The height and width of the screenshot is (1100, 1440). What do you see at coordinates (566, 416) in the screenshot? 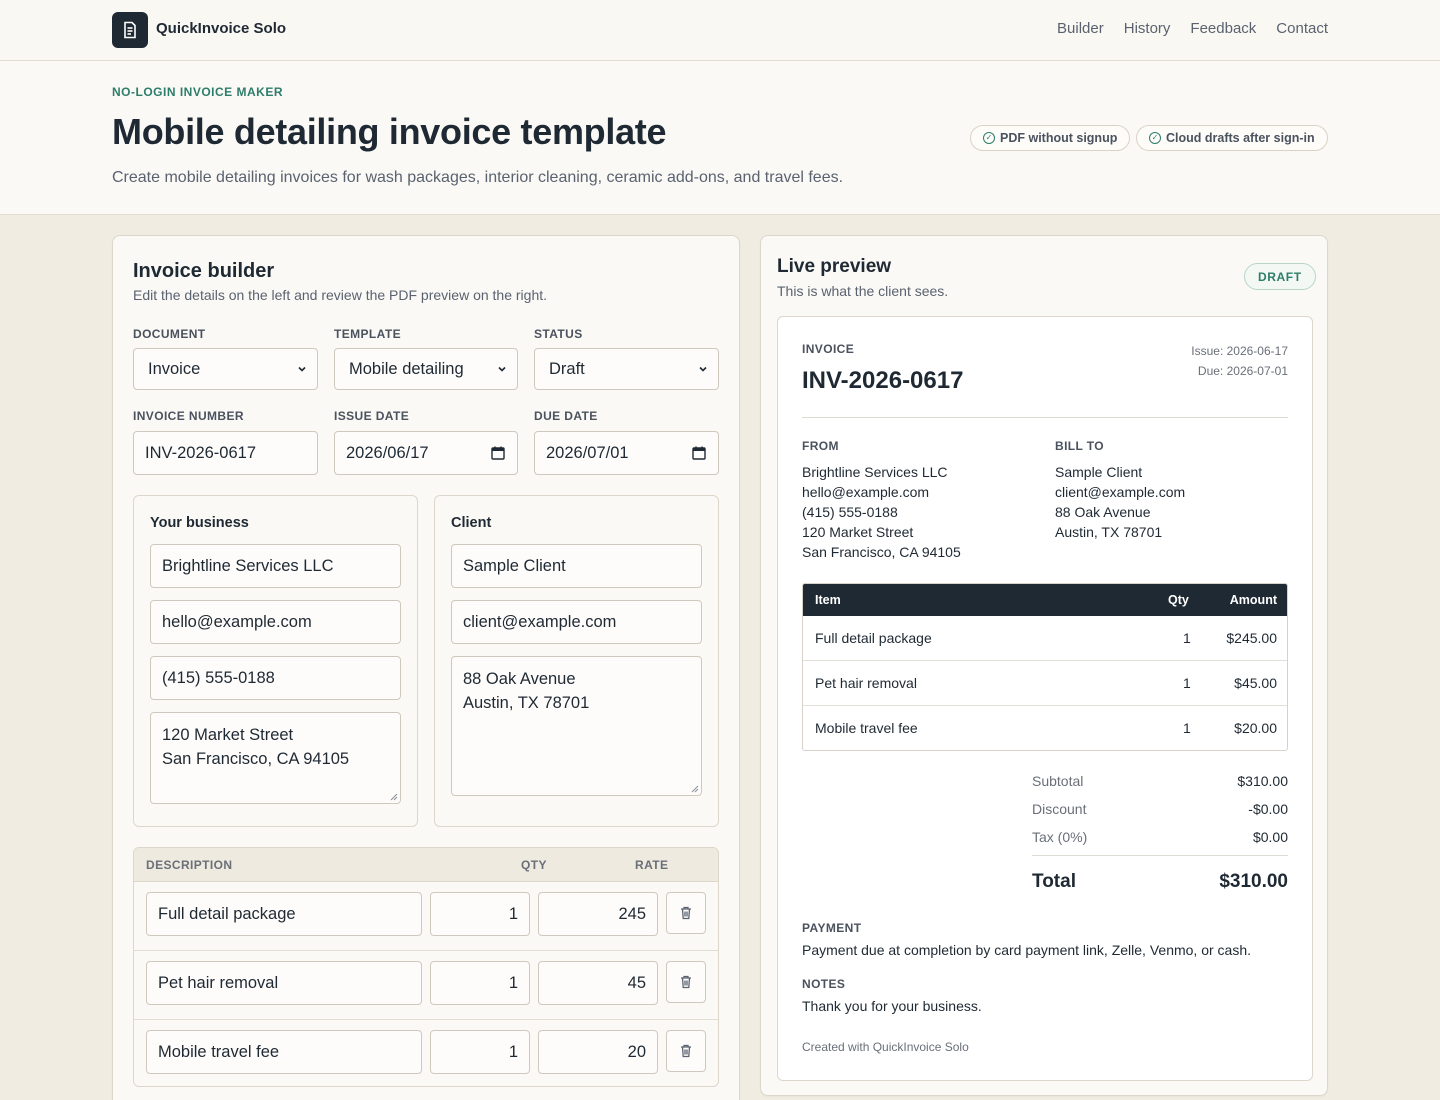
I see `due-date-label: DUE DATE` at bounding box center [566, 416].